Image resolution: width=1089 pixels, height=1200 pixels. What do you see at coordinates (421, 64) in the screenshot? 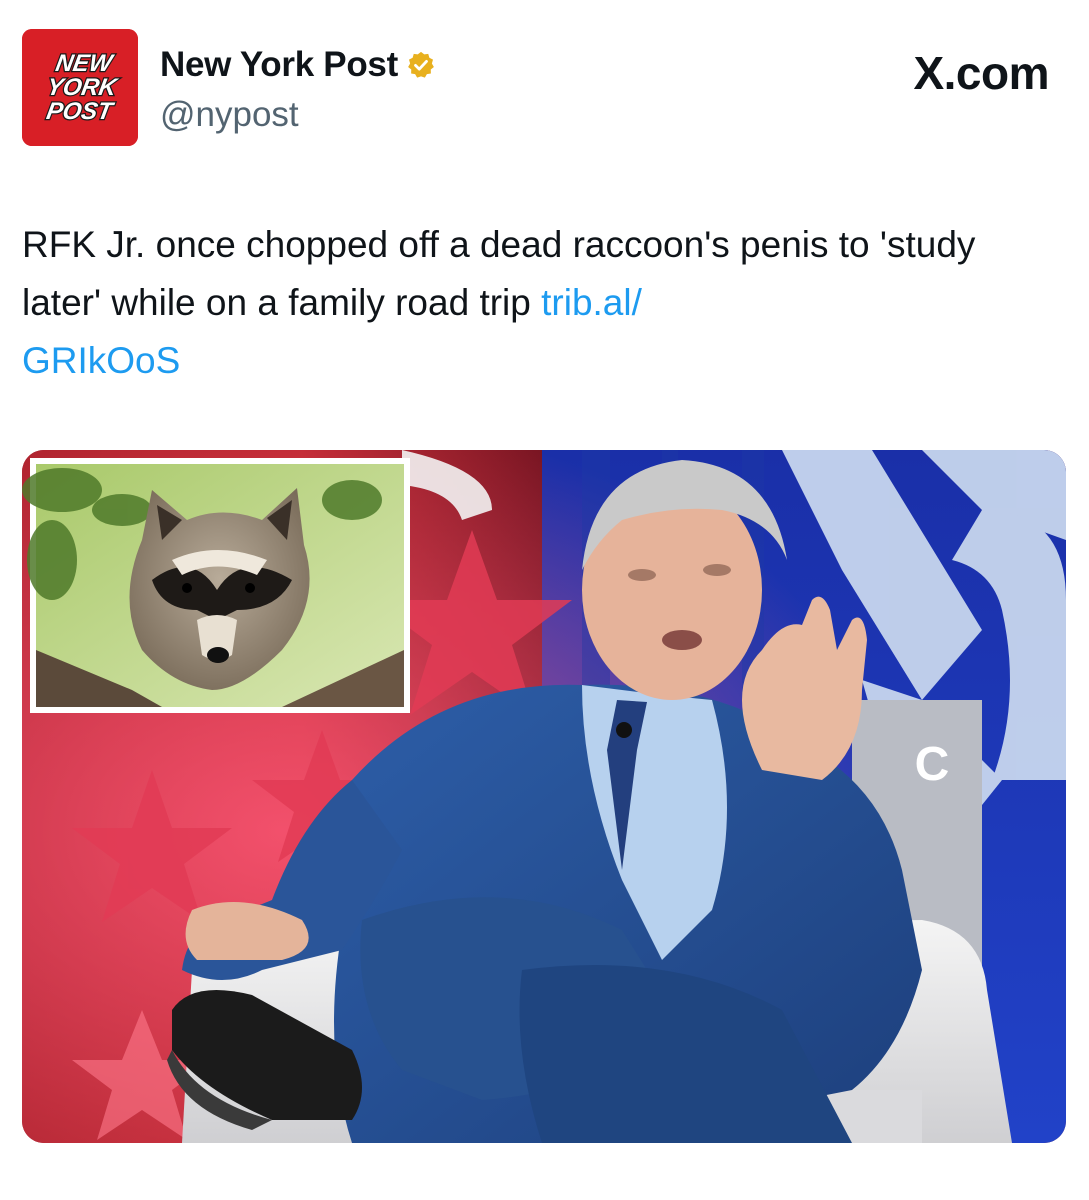
I see `verified-badge-icon` at bounding box center [421, 64].